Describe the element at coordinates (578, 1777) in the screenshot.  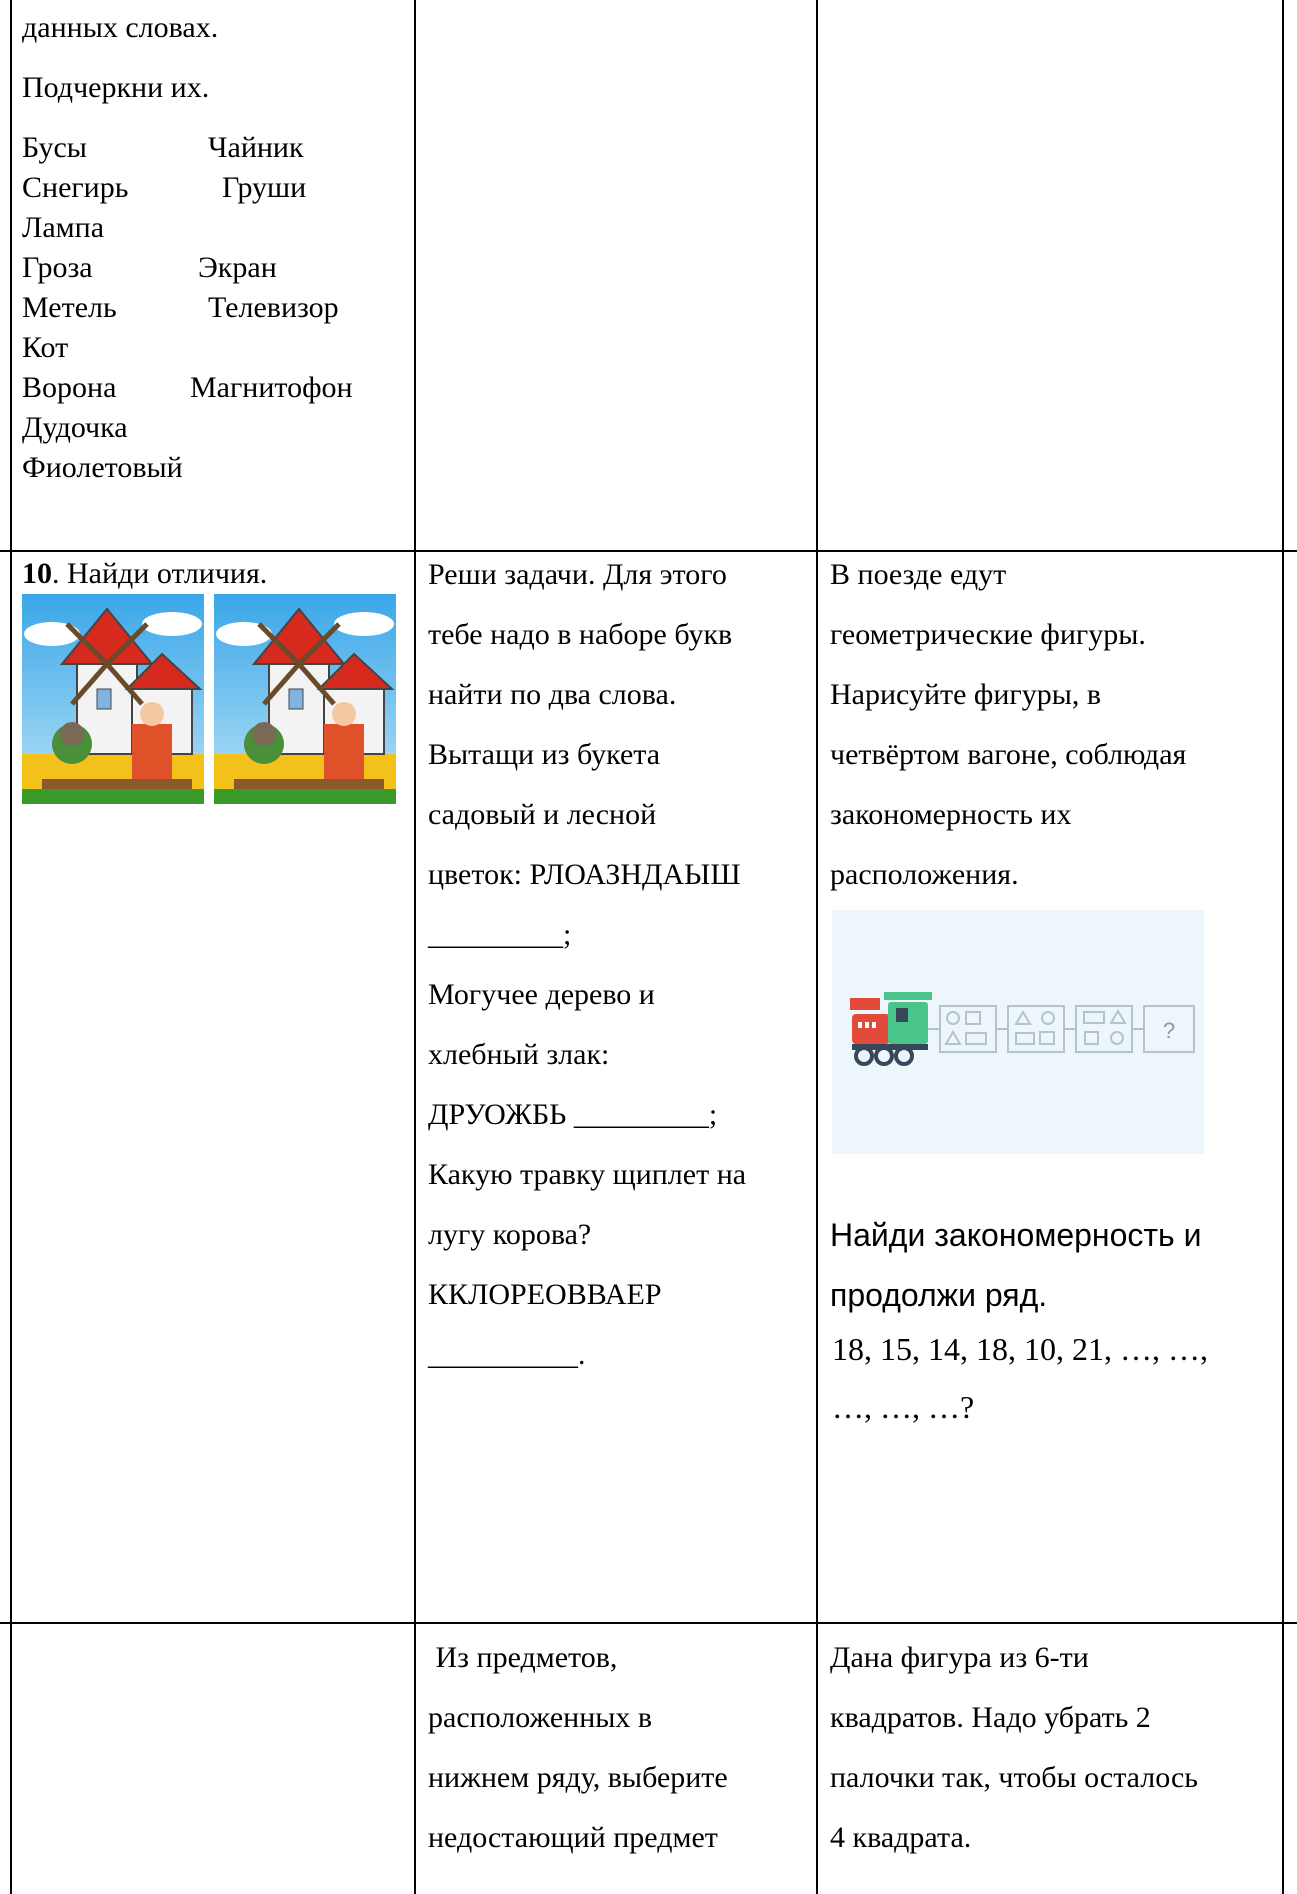
I see `text-line: нижнем ряду, выберите` at that location.